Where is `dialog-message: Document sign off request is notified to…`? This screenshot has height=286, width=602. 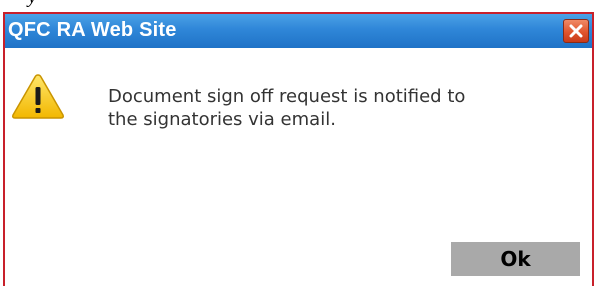
dialog-message: Document sign off request is notified to… is located at coordinates (343, 108).